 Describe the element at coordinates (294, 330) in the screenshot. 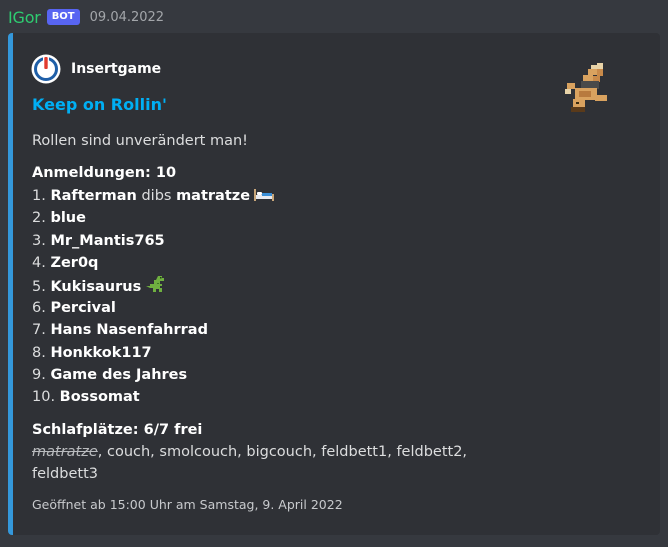

I see `list-item: 7. Hans Nasenfahrrad` at that location.